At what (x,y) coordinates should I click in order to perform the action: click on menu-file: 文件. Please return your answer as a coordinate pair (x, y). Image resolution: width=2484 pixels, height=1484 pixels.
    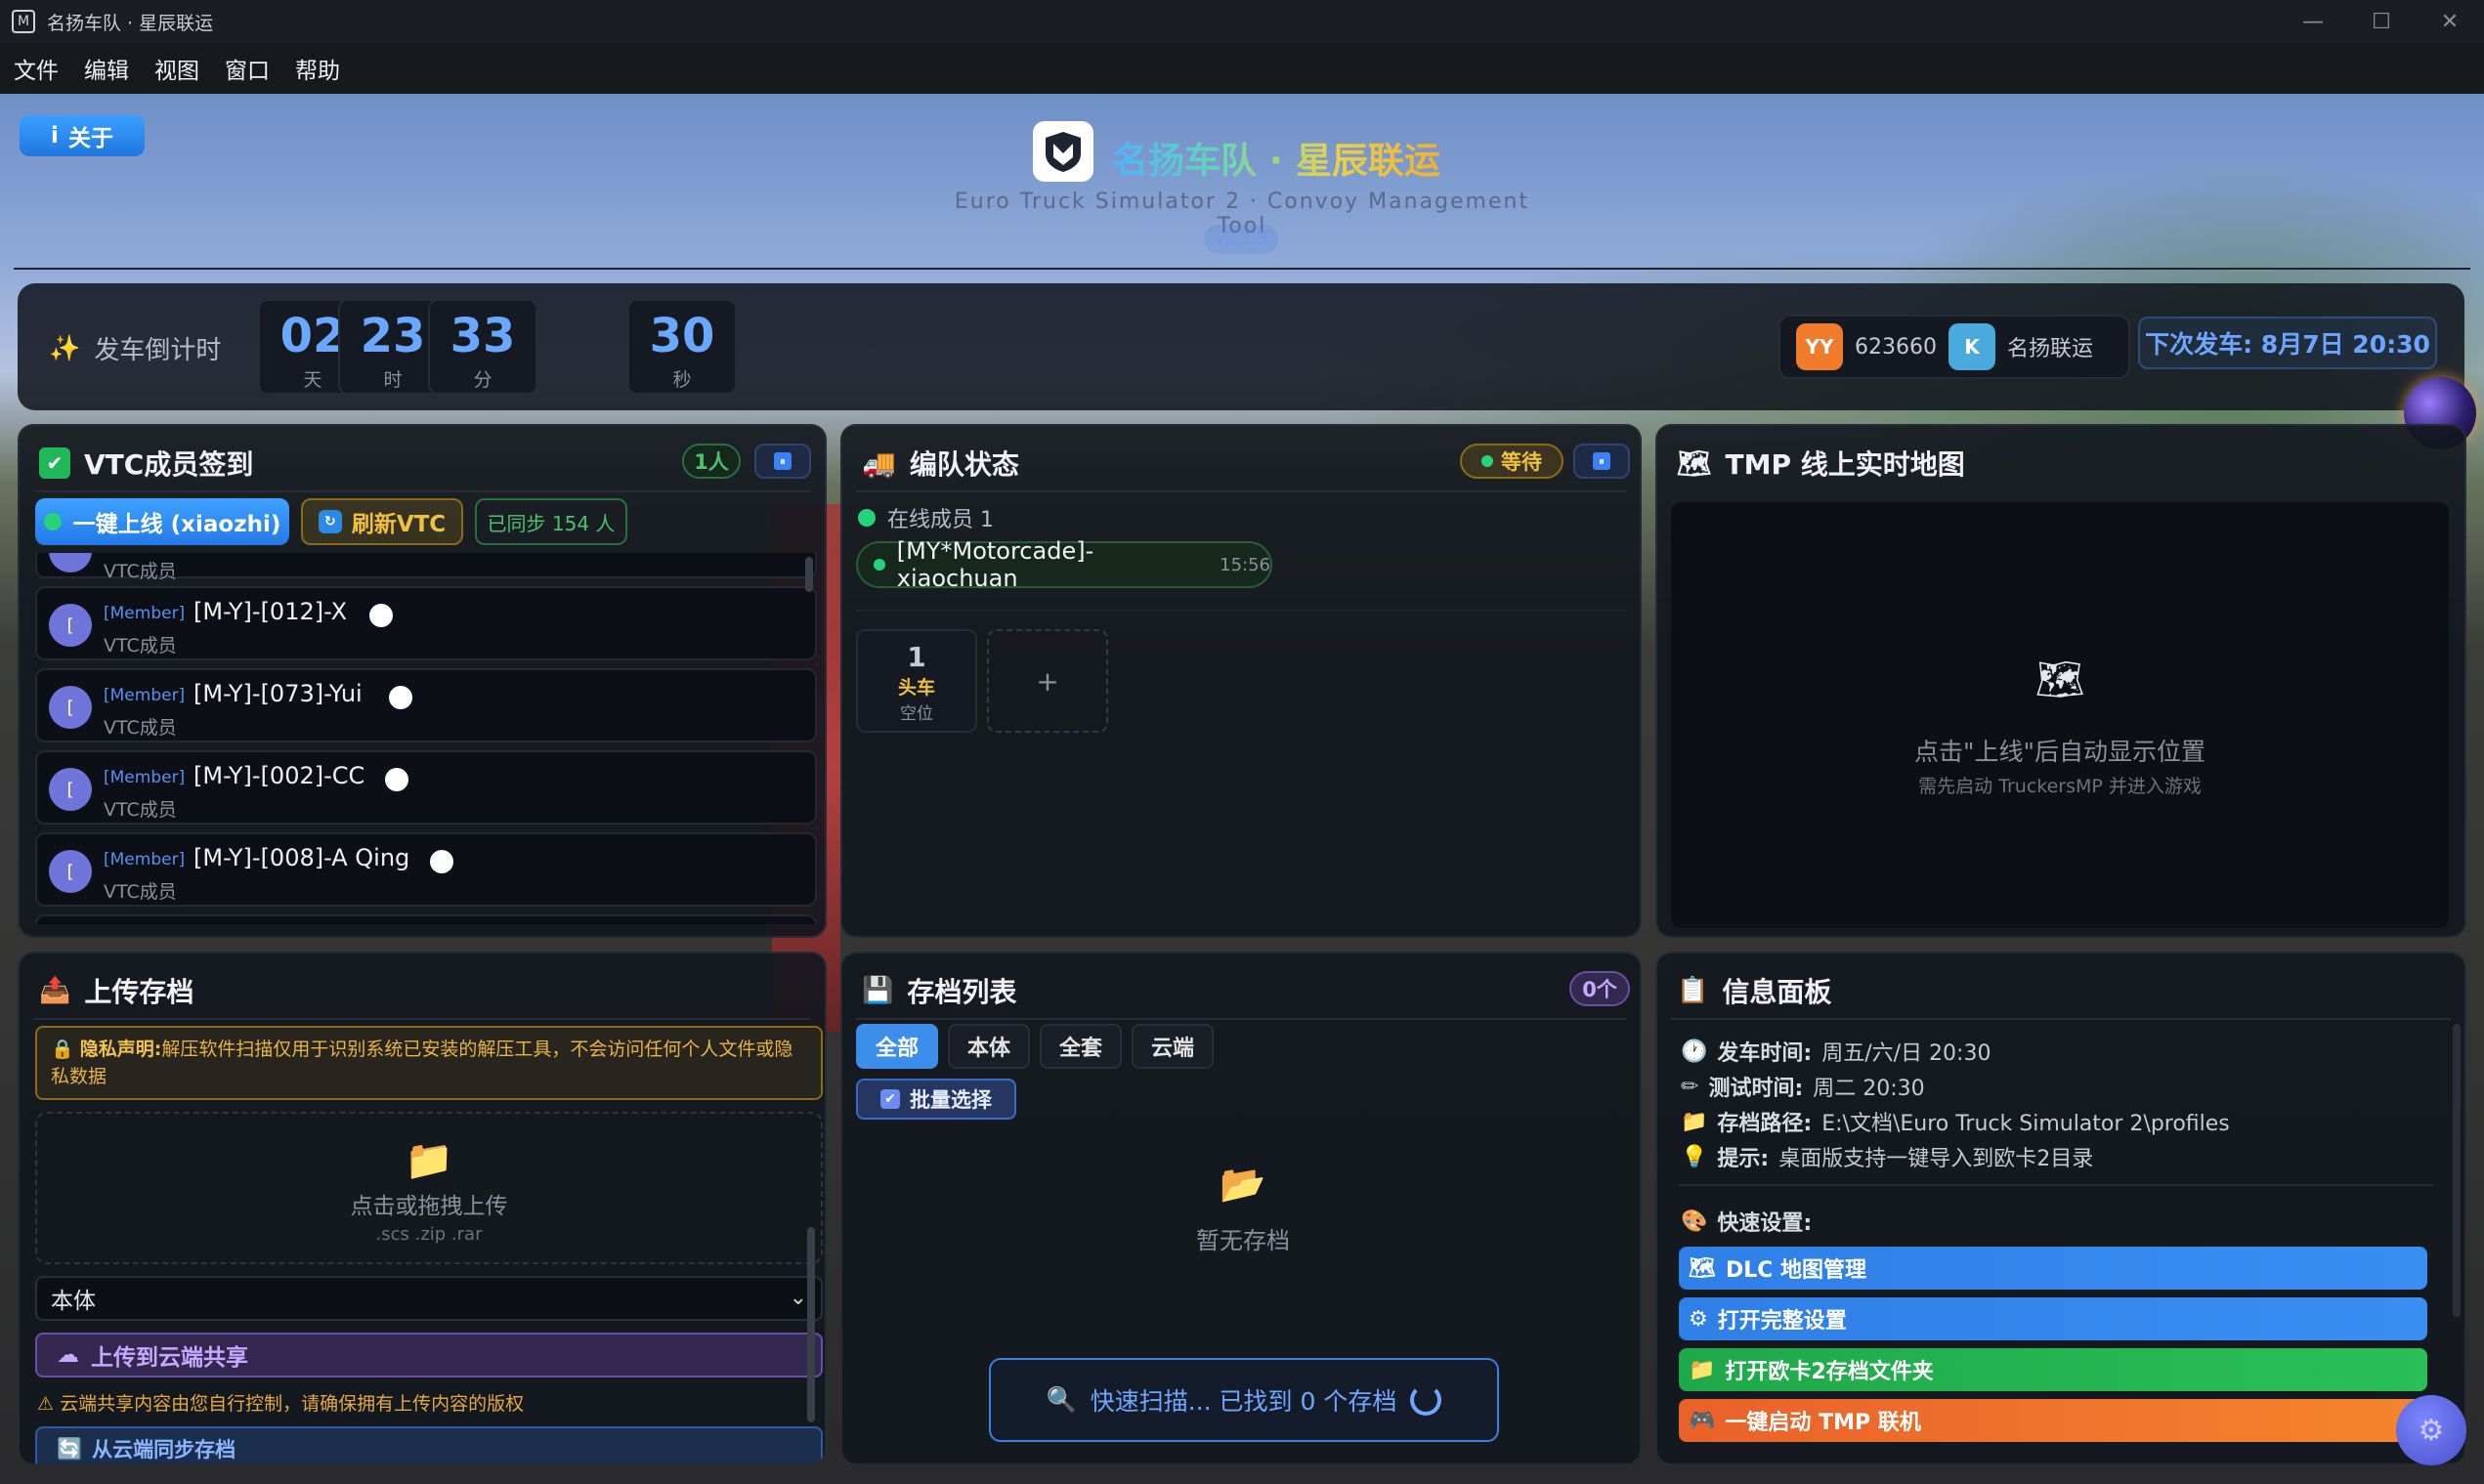
    Looking at the image, I should click on (37, 68).